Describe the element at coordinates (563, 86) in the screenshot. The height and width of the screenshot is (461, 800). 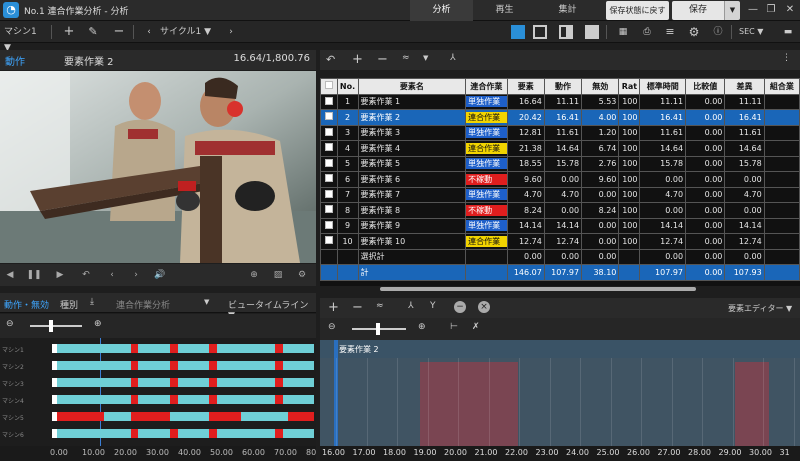
I see `column-header: 動作` at that location.